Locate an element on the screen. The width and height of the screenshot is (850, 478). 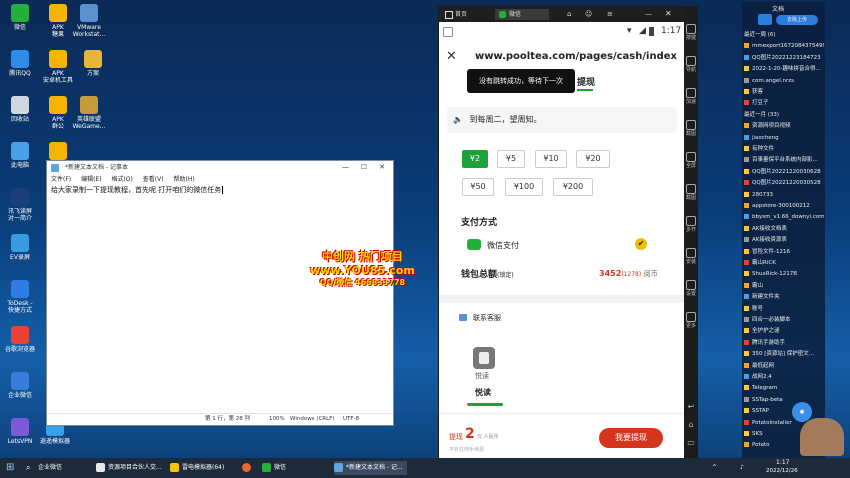
file-row: jiaocheng is located at coordinates (784, 138).